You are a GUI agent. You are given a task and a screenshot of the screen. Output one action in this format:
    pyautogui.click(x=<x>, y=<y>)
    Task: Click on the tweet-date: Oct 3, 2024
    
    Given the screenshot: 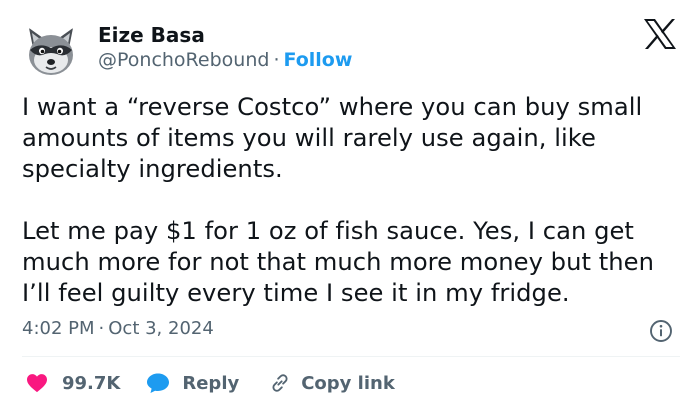 What is the action you would take?
    pyautogui.click(x=161, y=328)
    